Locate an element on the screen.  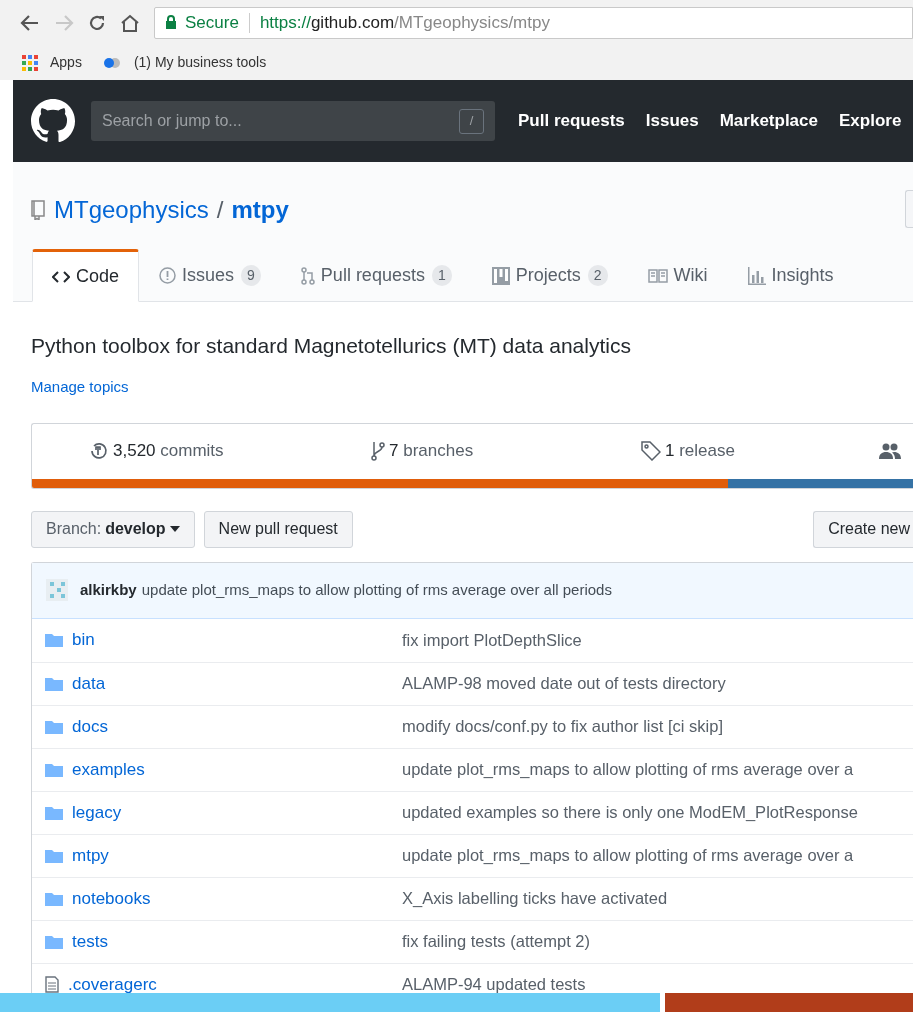
lock-icon is located at coordinates (171, 22).